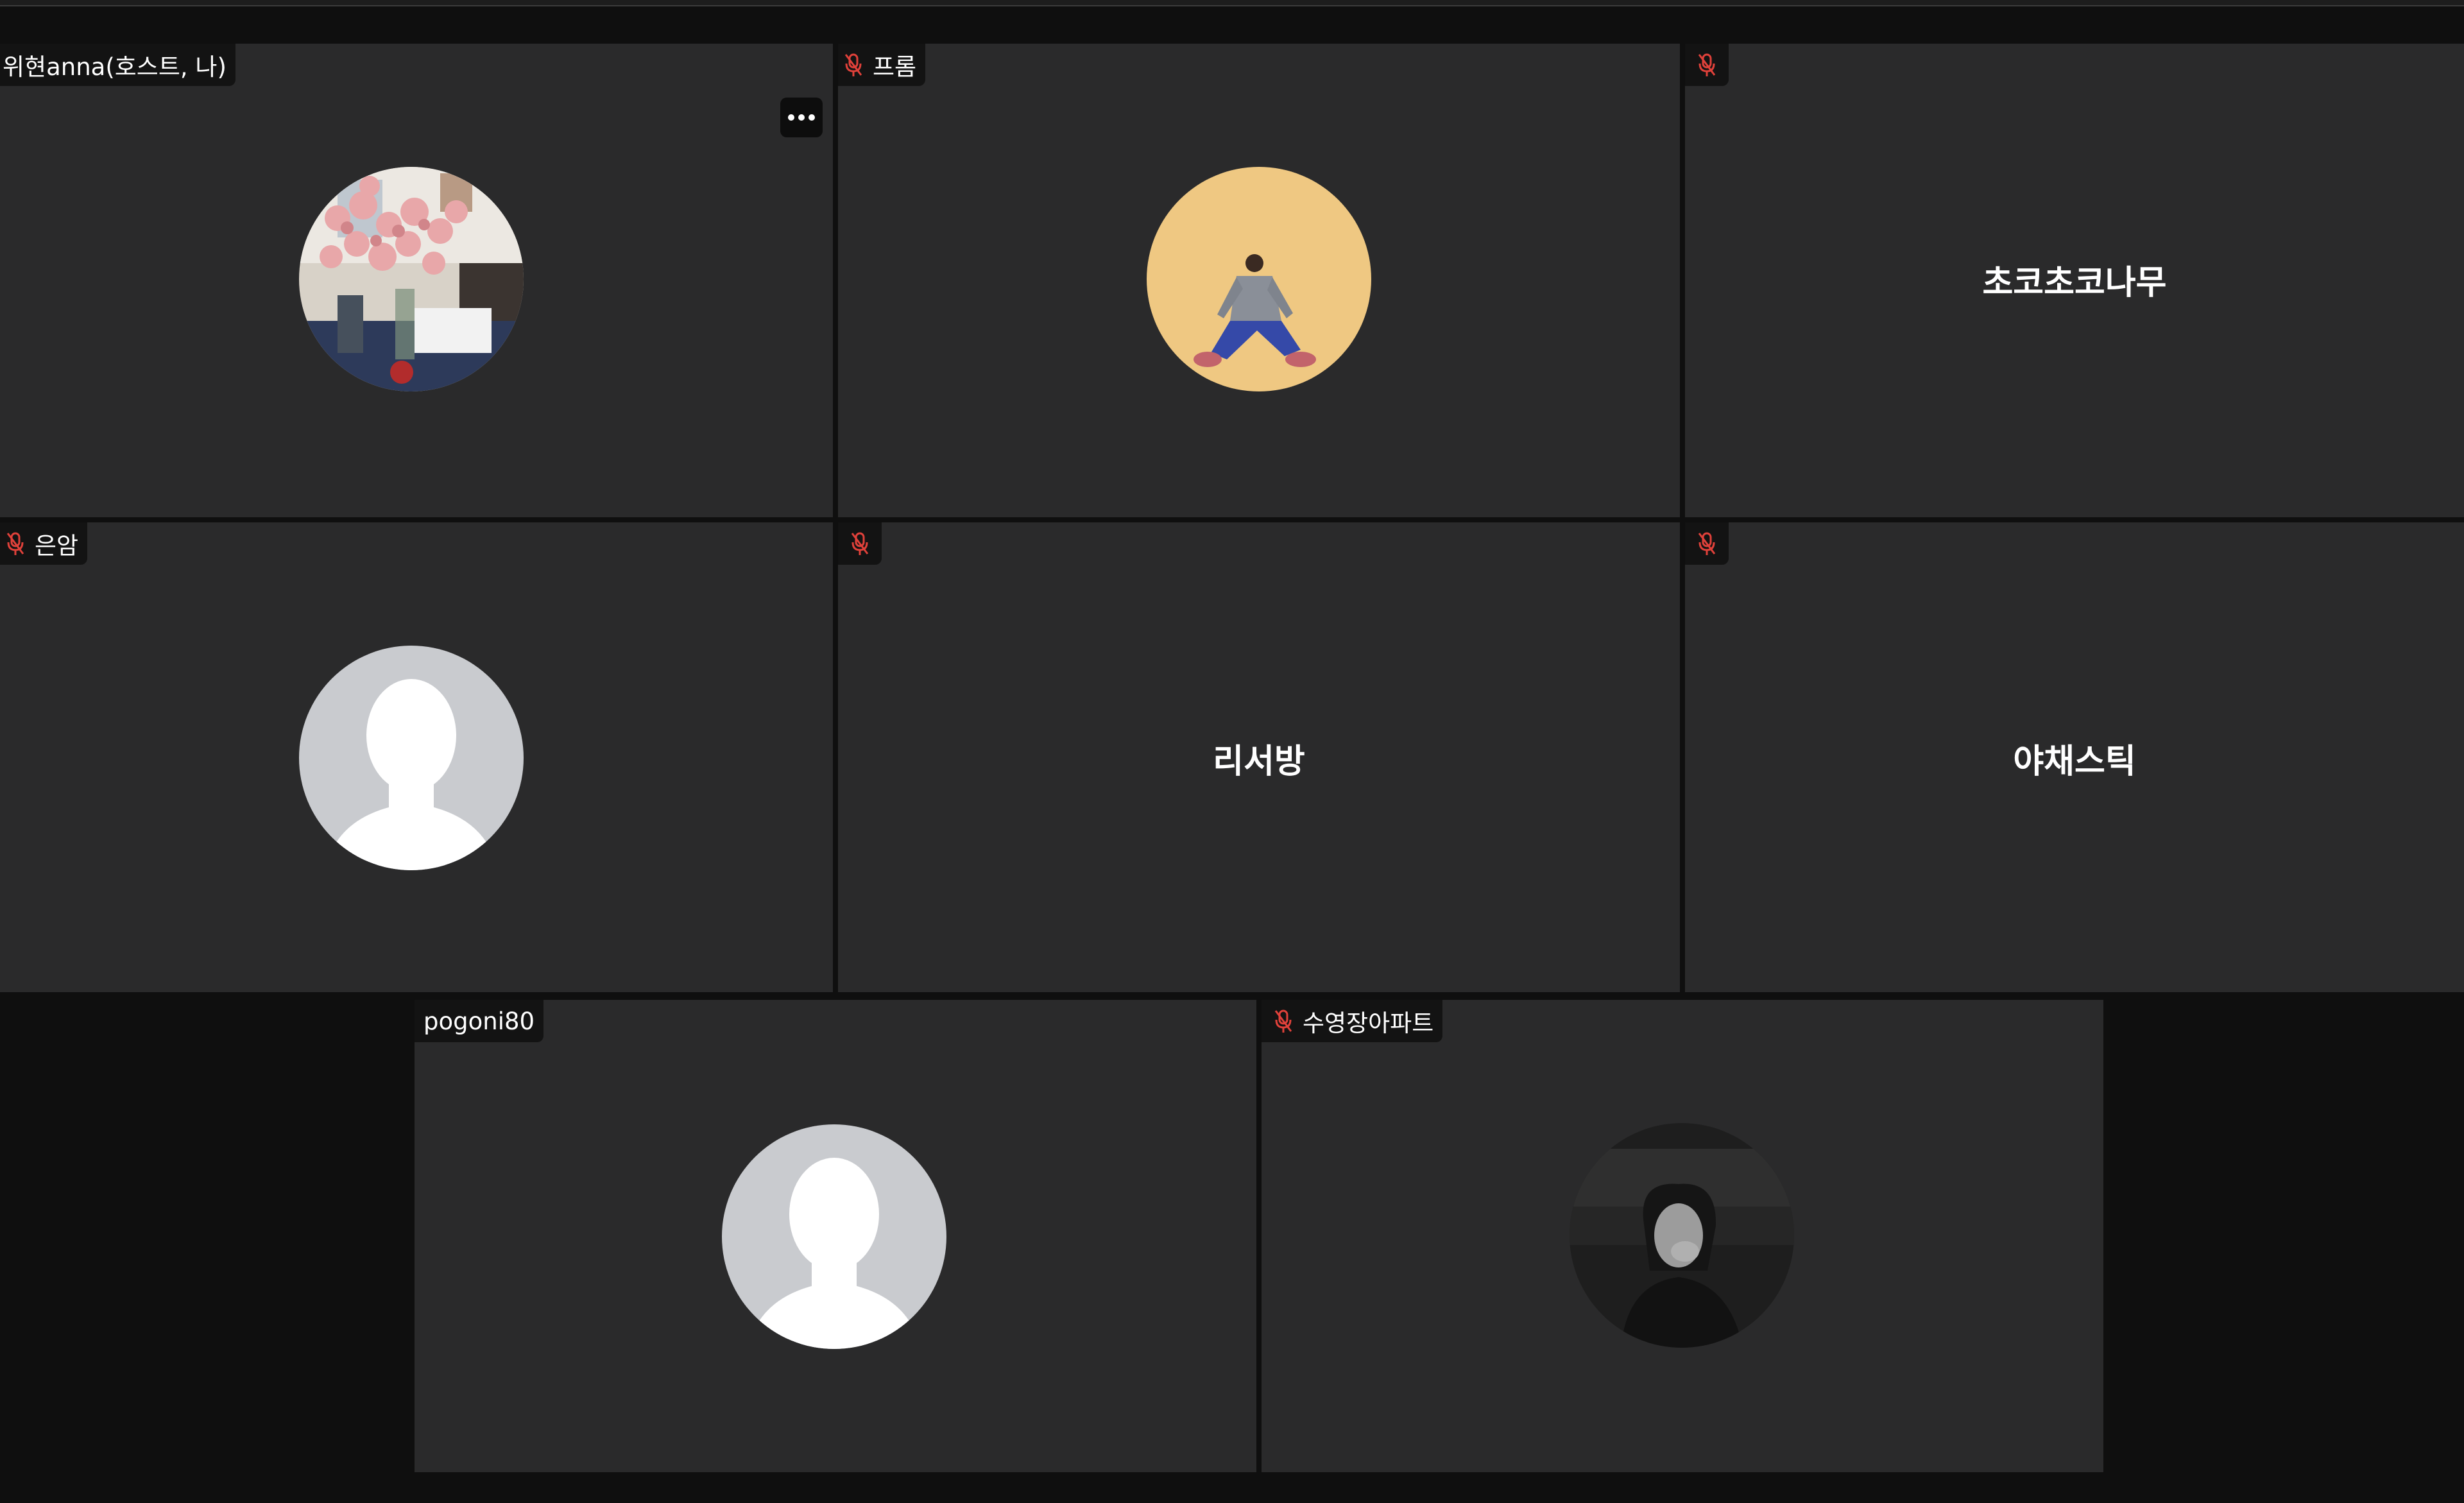 This screenshot has height=1503, width=2464. I want to click on window-top-border, so click(1232, 3).